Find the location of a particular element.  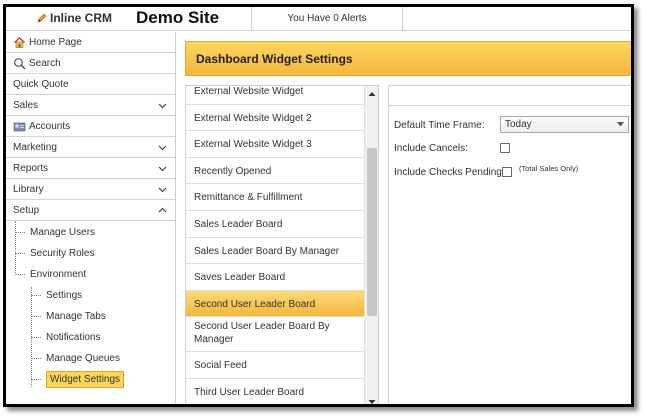

list-item: Second User Leader Board By Manager is located at coordinates (276, 335).